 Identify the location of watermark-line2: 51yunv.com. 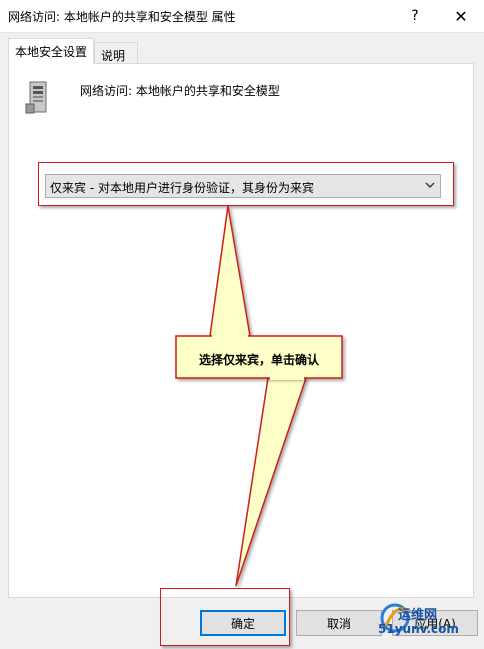
(418, 629).